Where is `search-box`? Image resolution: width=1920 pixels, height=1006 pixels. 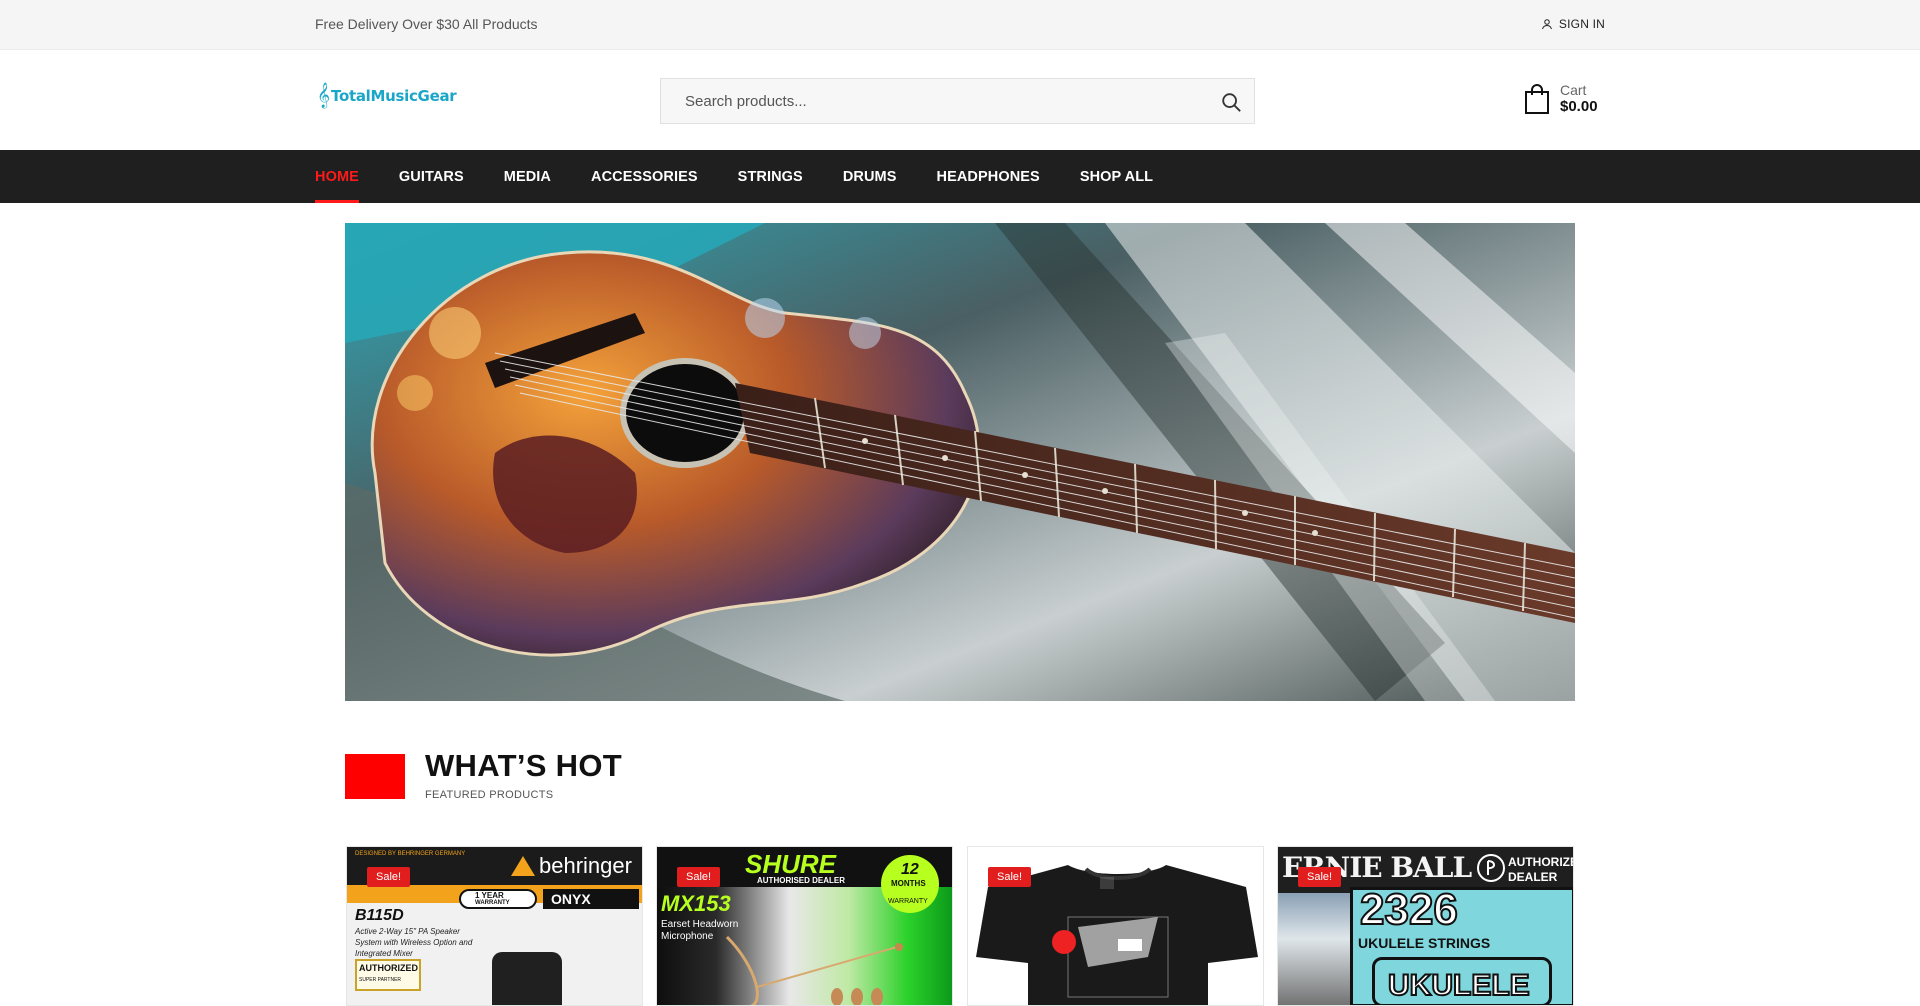 search-box is located at coordinates (957, 101).